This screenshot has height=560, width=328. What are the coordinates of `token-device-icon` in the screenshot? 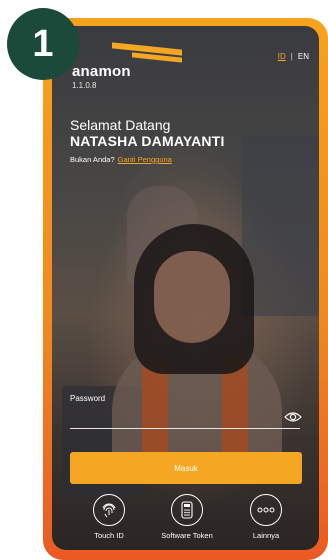 It's located at (187, 510).